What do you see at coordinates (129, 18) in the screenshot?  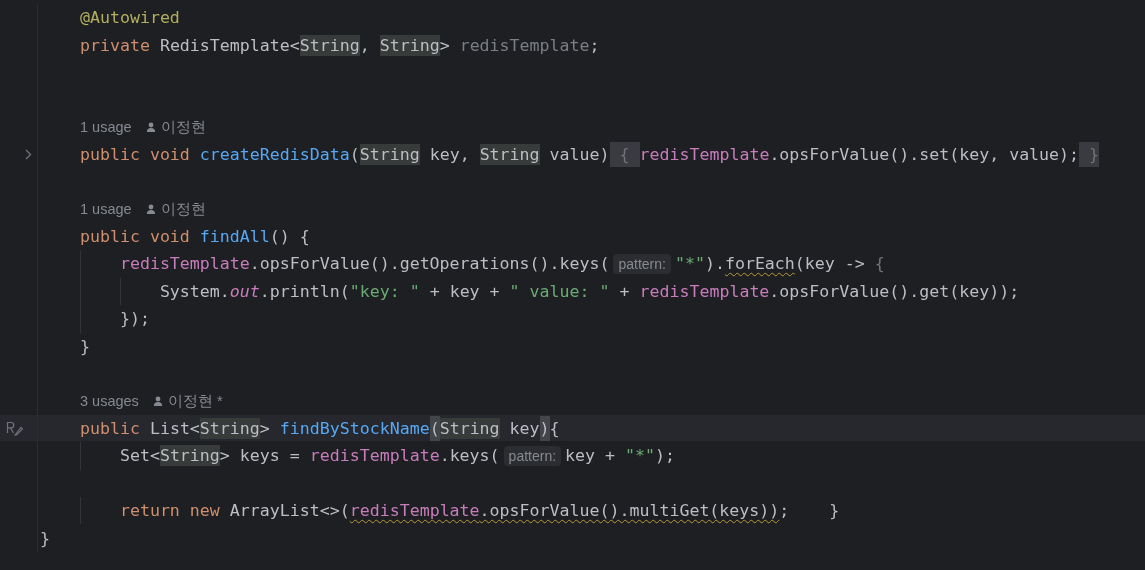 I see `code-line: @Autowired` at bounding box center [129, 18].